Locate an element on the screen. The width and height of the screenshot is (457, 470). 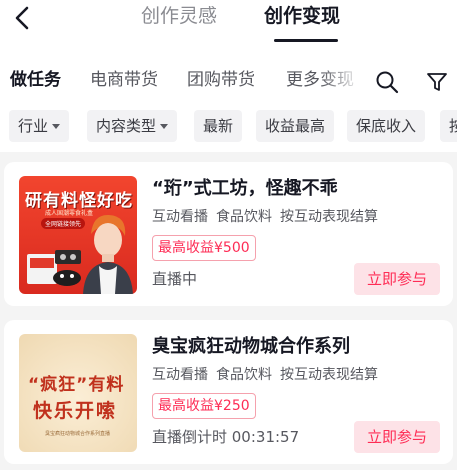
max-earnings-badge: 最高收益¥500 is located at coordinates (204, 248).